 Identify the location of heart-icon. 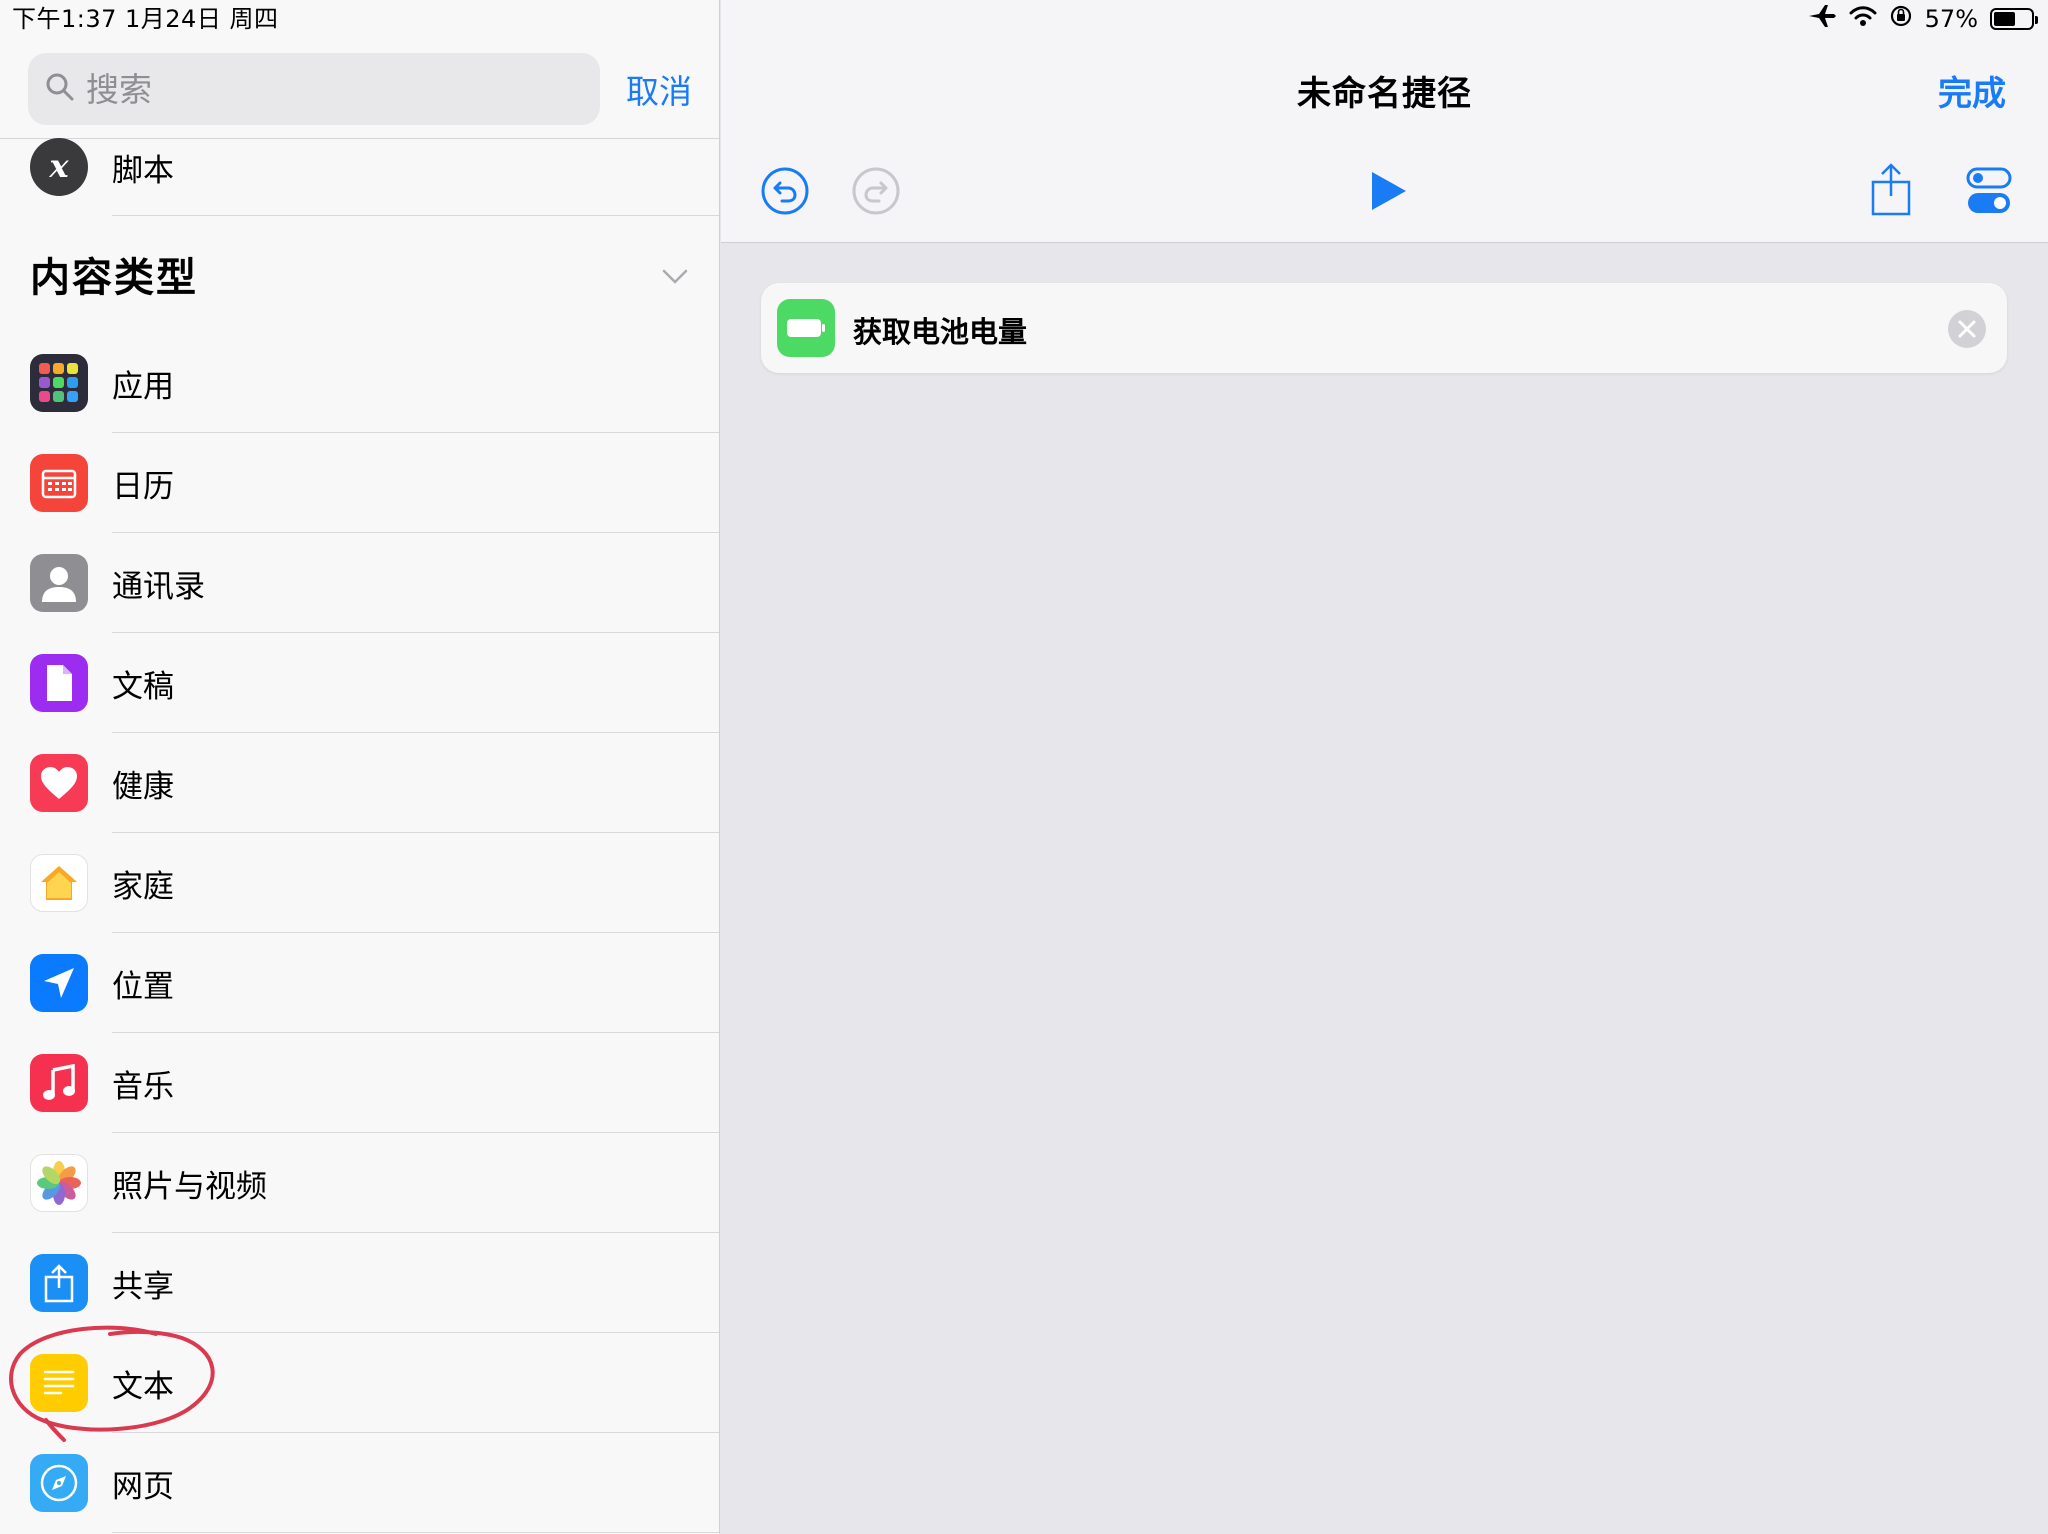
(59, 783).